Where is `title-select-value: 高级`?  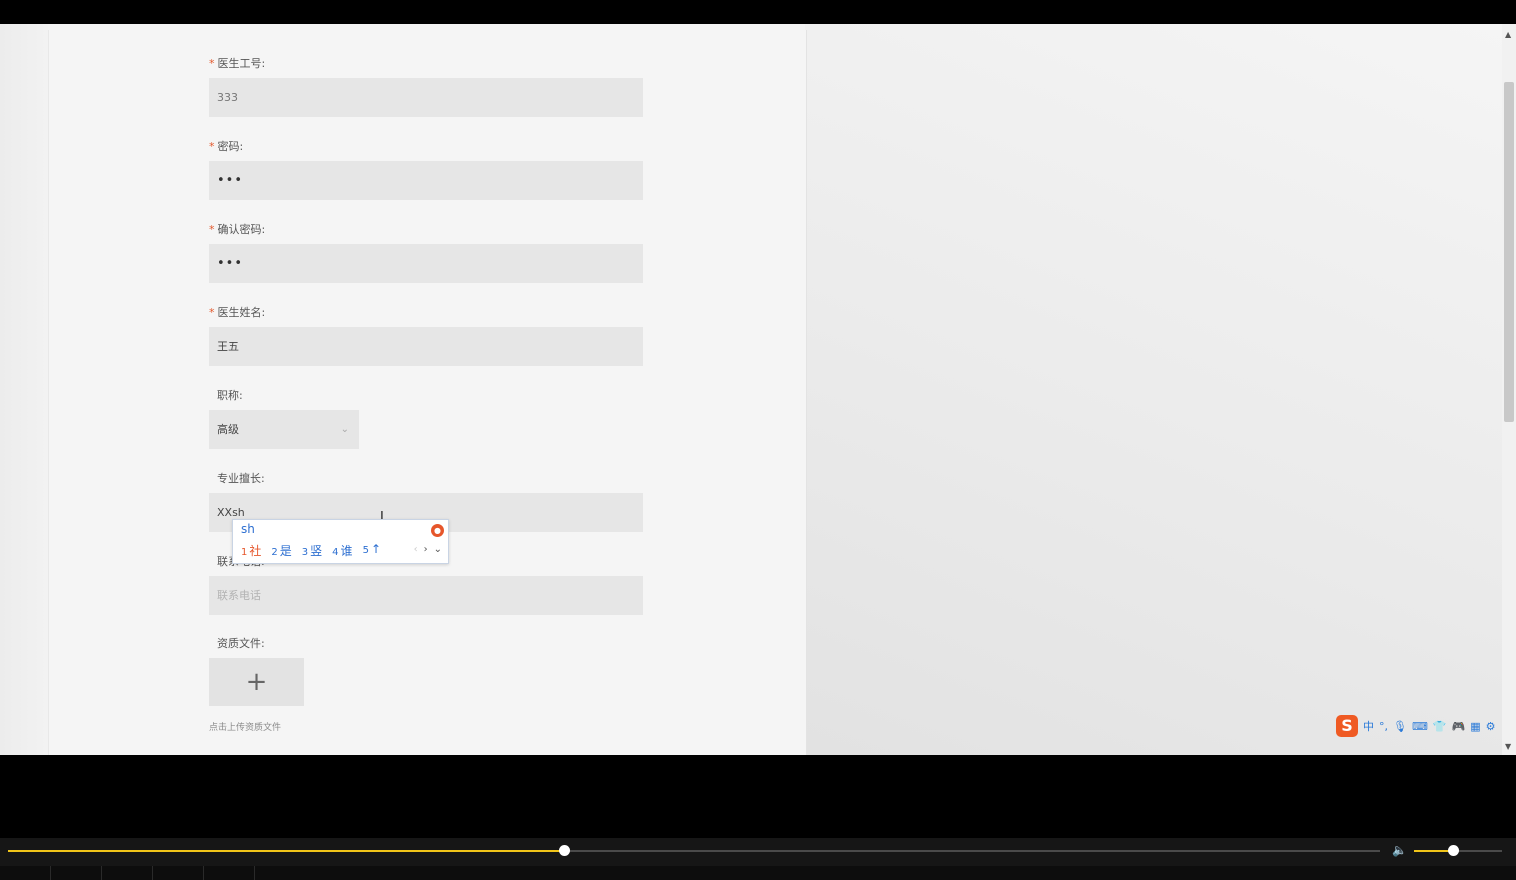 title-select-value: 高级 is located at coordinates (228, 429).